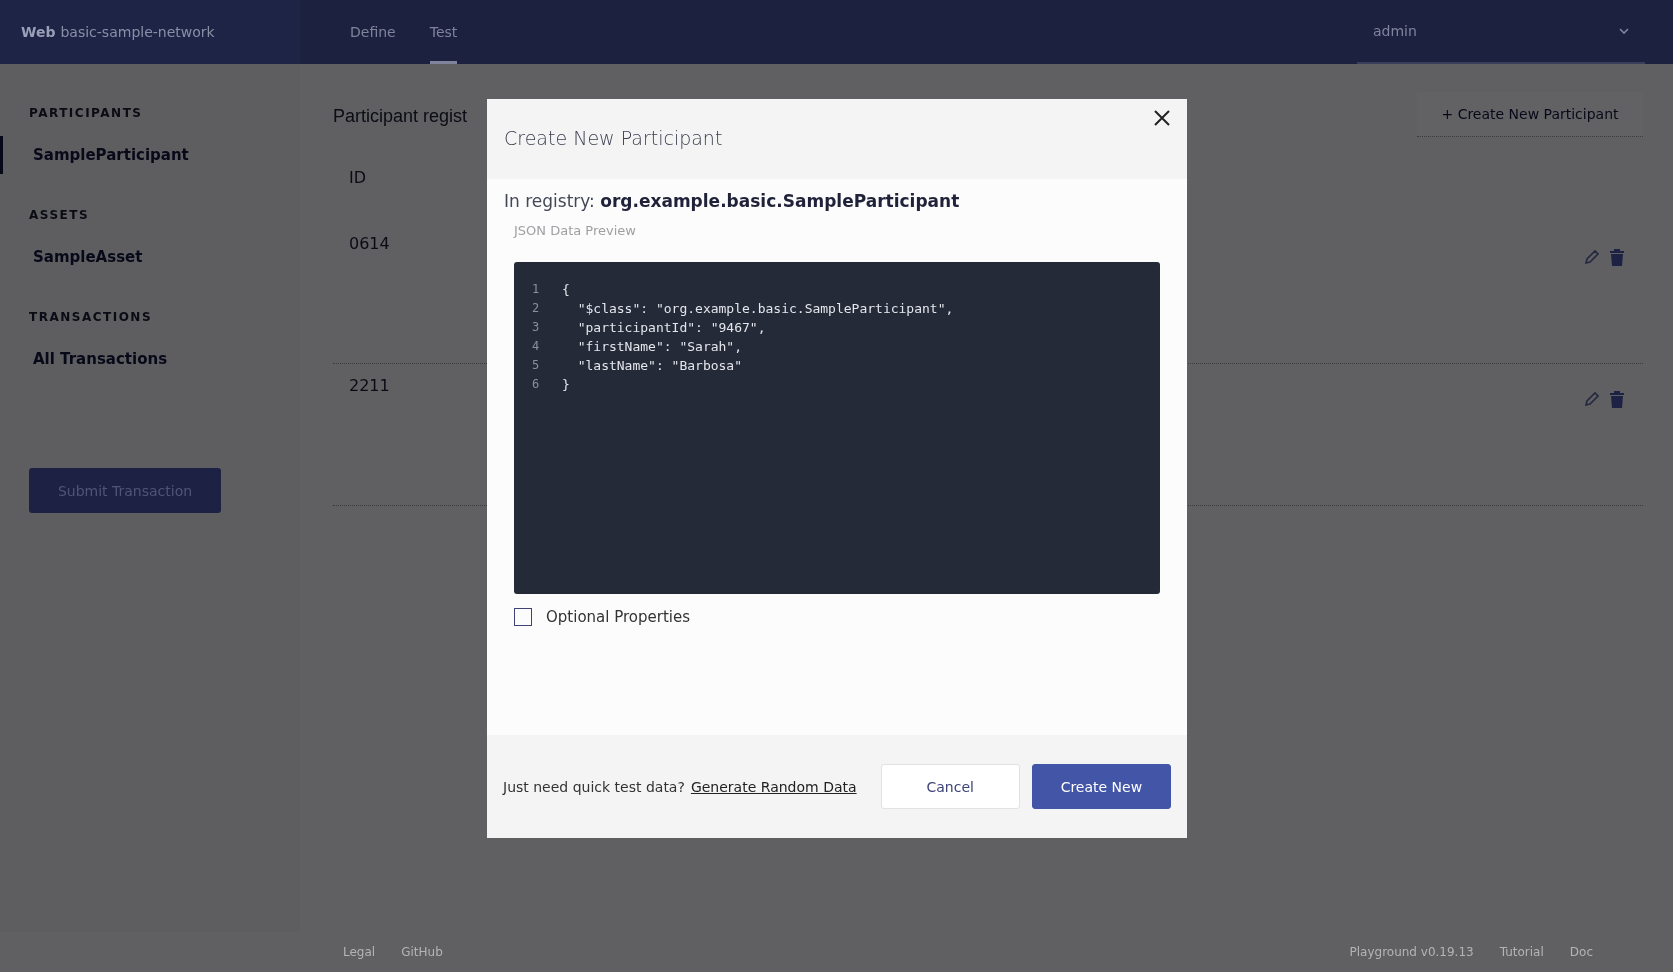 The image size is (1673, 972). Describe the element at coordinates (91, 317) in the screenshot. I see `section-heading: TRANSACTIONS` at that location.